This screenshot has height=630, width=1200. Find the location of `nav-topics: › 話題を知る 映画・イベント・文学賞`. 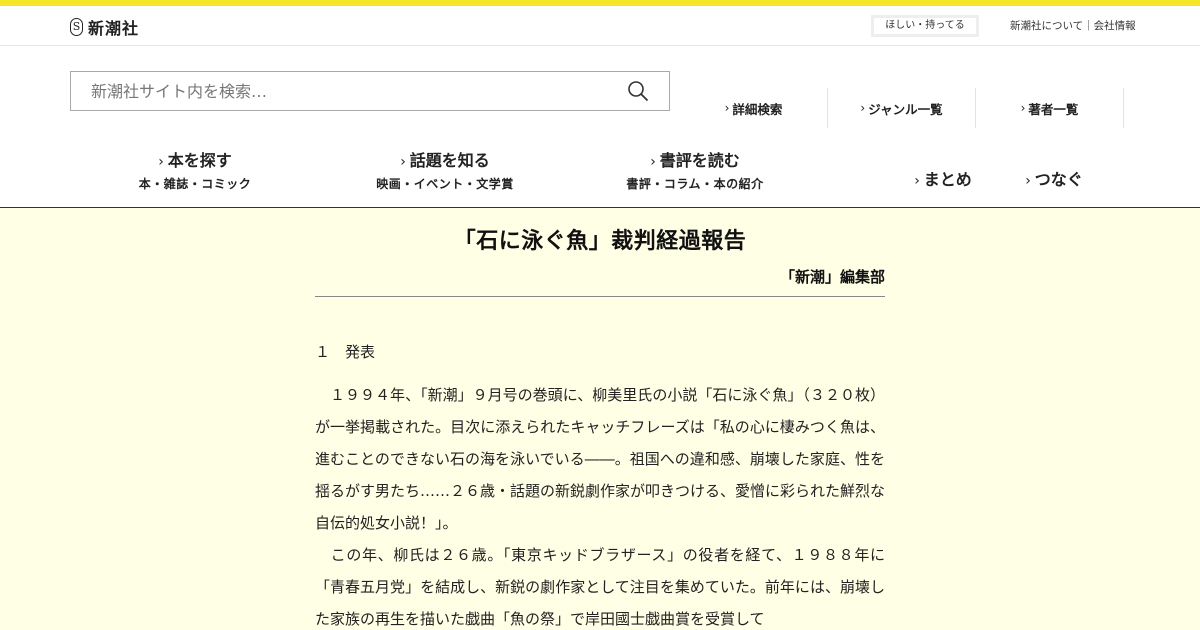

nav-topics: › 話題を知る 映画・イベント・文学賞 is located at coordinates (445, 169).